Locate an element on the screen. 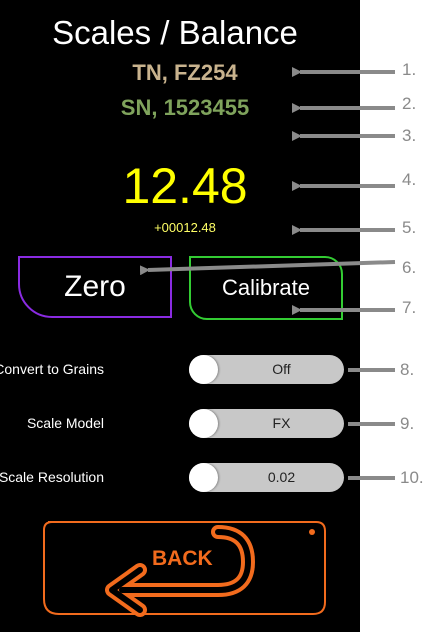  annotation-4: 4. is located at coordinates (409, 179).